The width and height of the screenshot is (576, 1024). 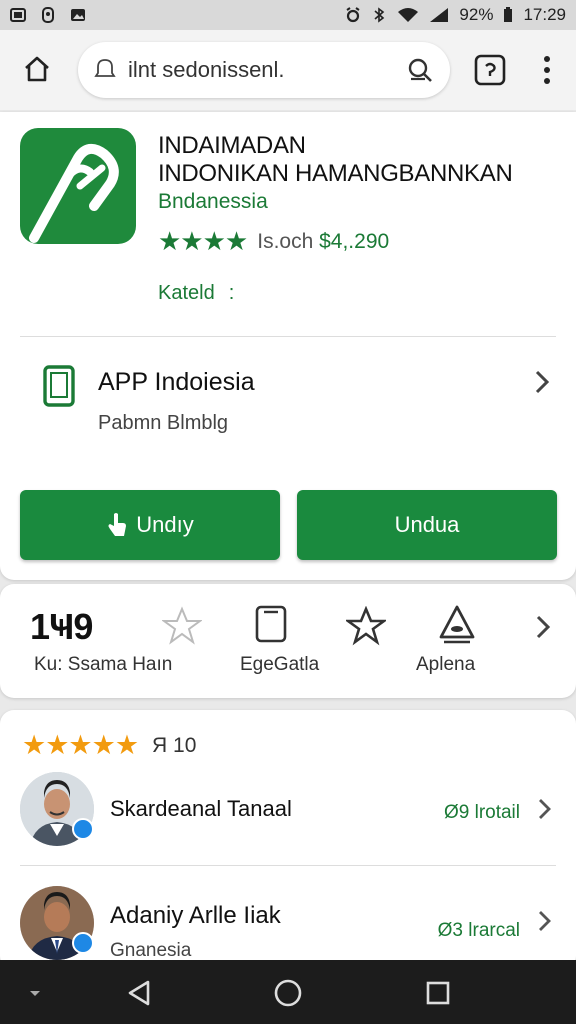 I want to click on keyboard-hide-icon, so click(x=35, y=993).